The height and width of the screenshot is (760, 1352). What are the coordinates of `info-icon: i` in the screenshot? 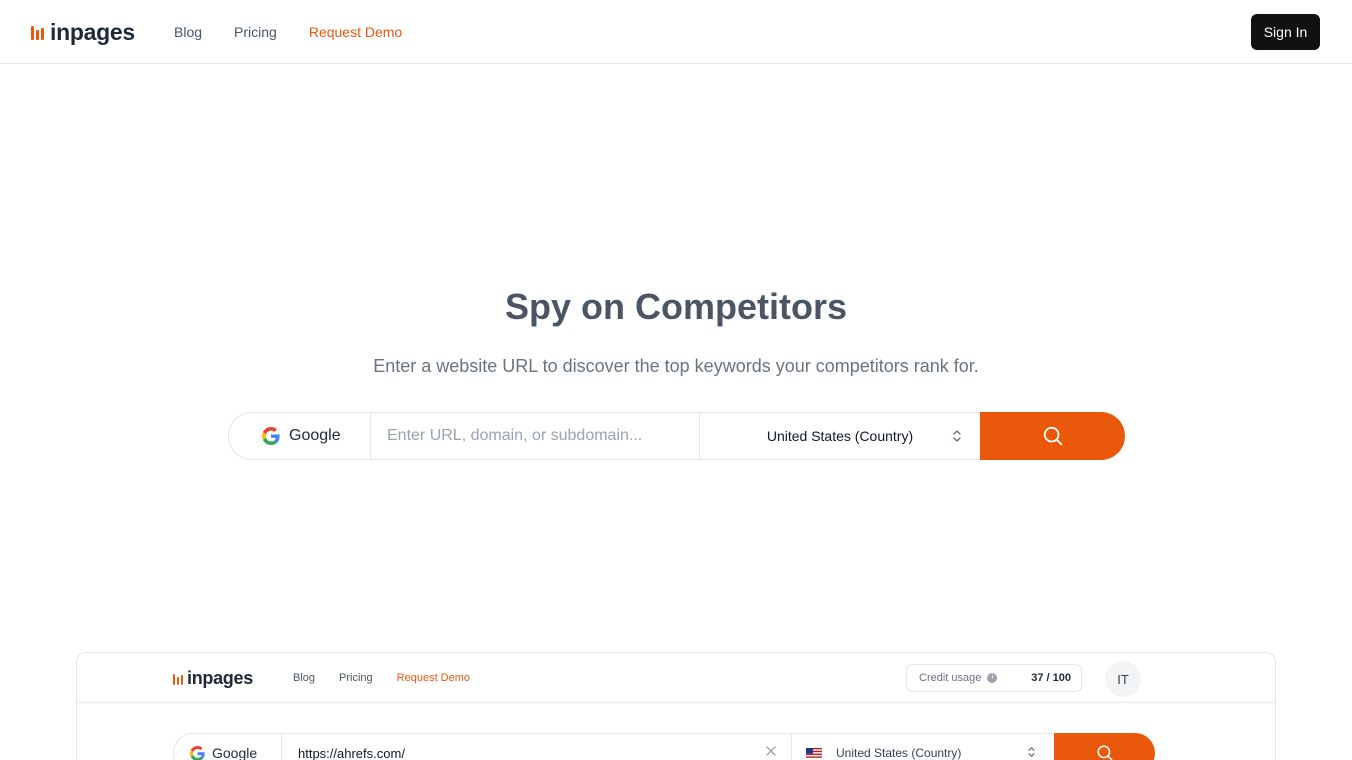 It's located at (992, 678).